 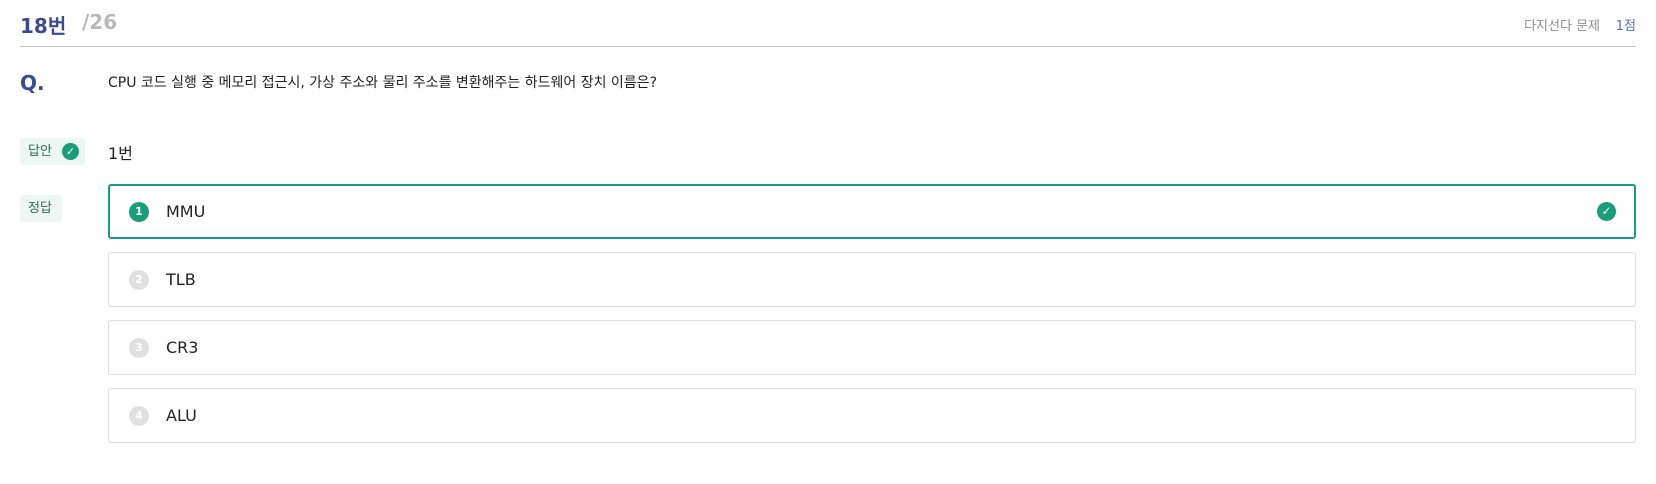 What do you see at coordinates (100, 22) in the screenshot?
I see `question-total: /26` at bounding box center [100, 22].